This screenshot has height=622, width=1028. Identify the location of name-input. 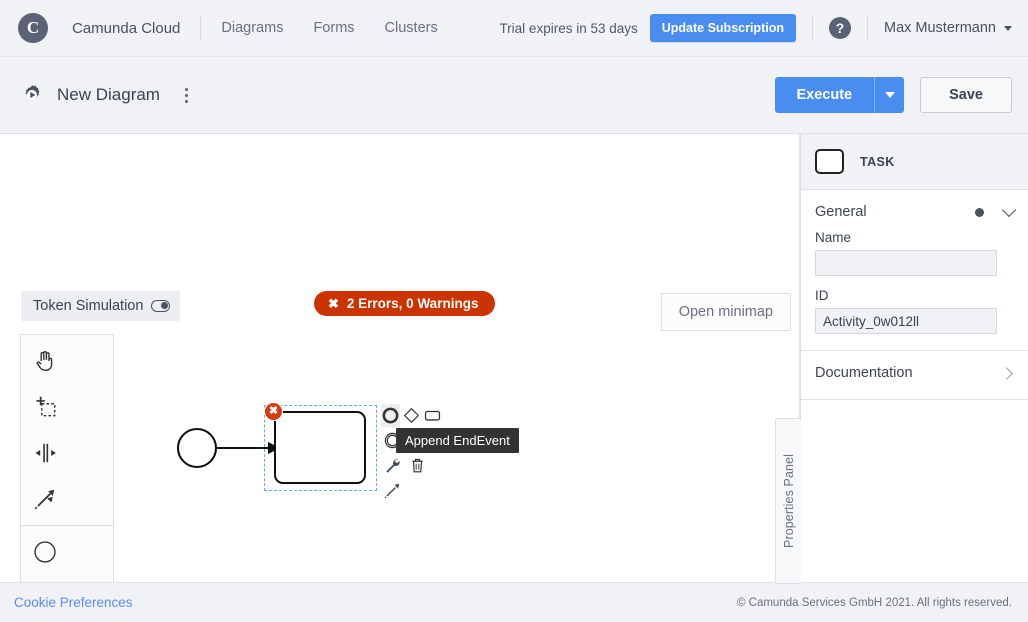
(906, 263).